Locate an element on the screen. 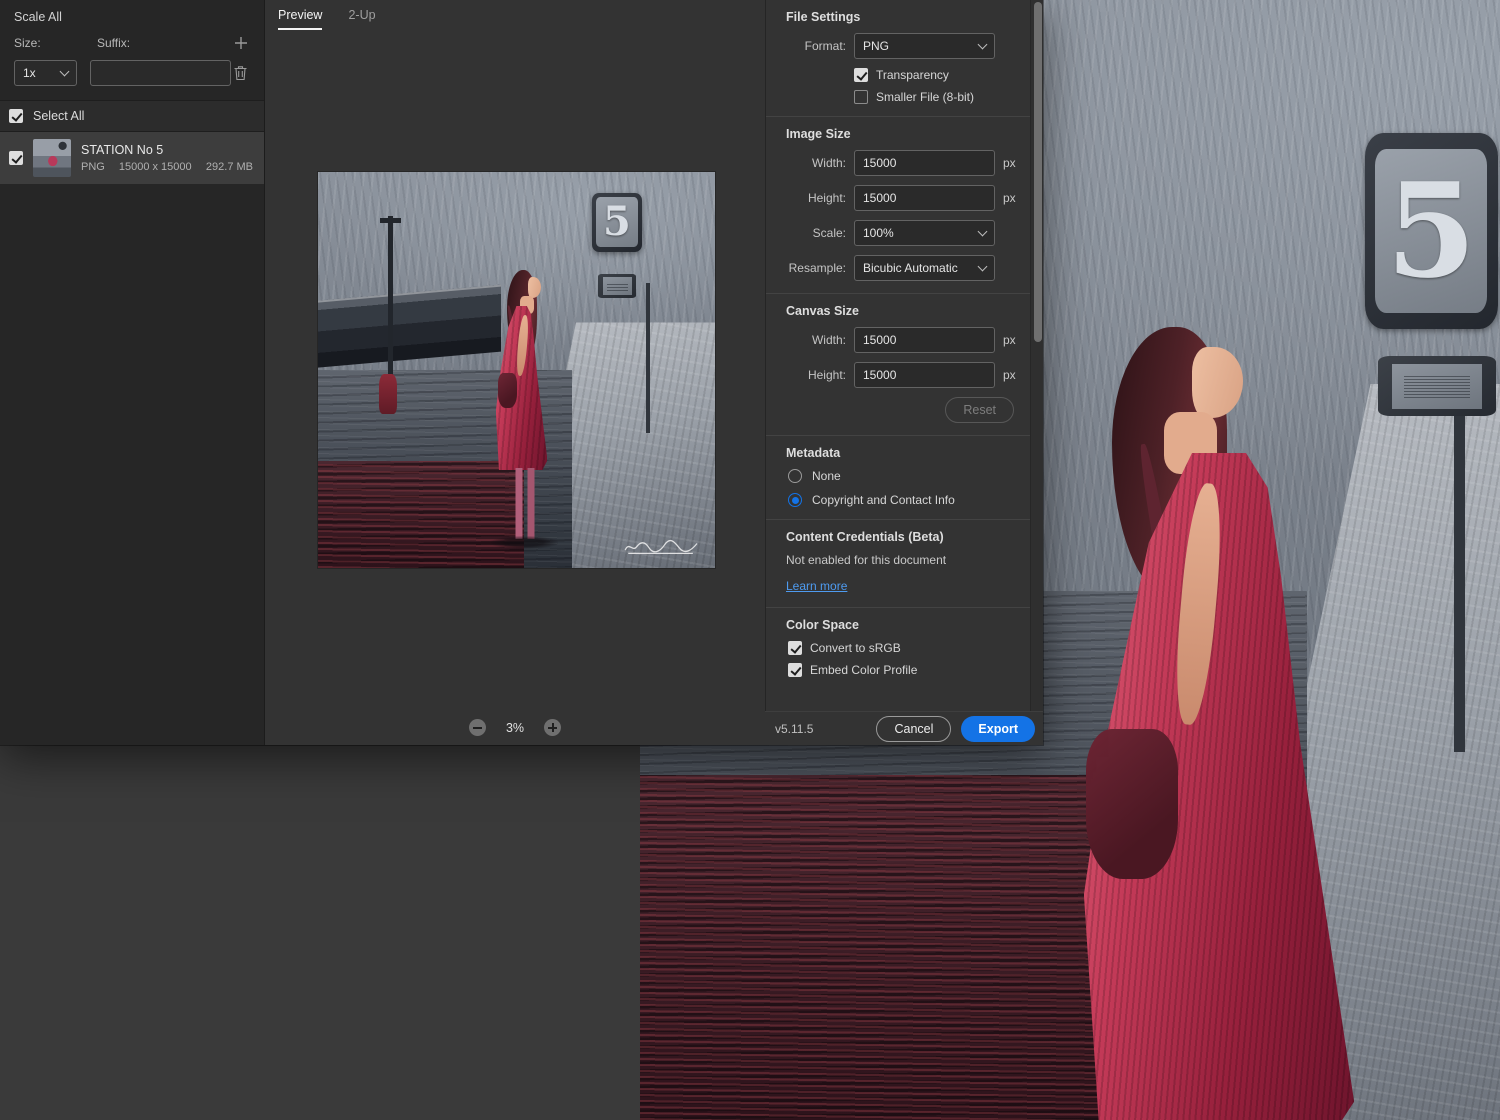 The image size is (1500, 1120). file-meta: PNG 15000 x 15000 292.7 MB is located at coordinates (168, 167).